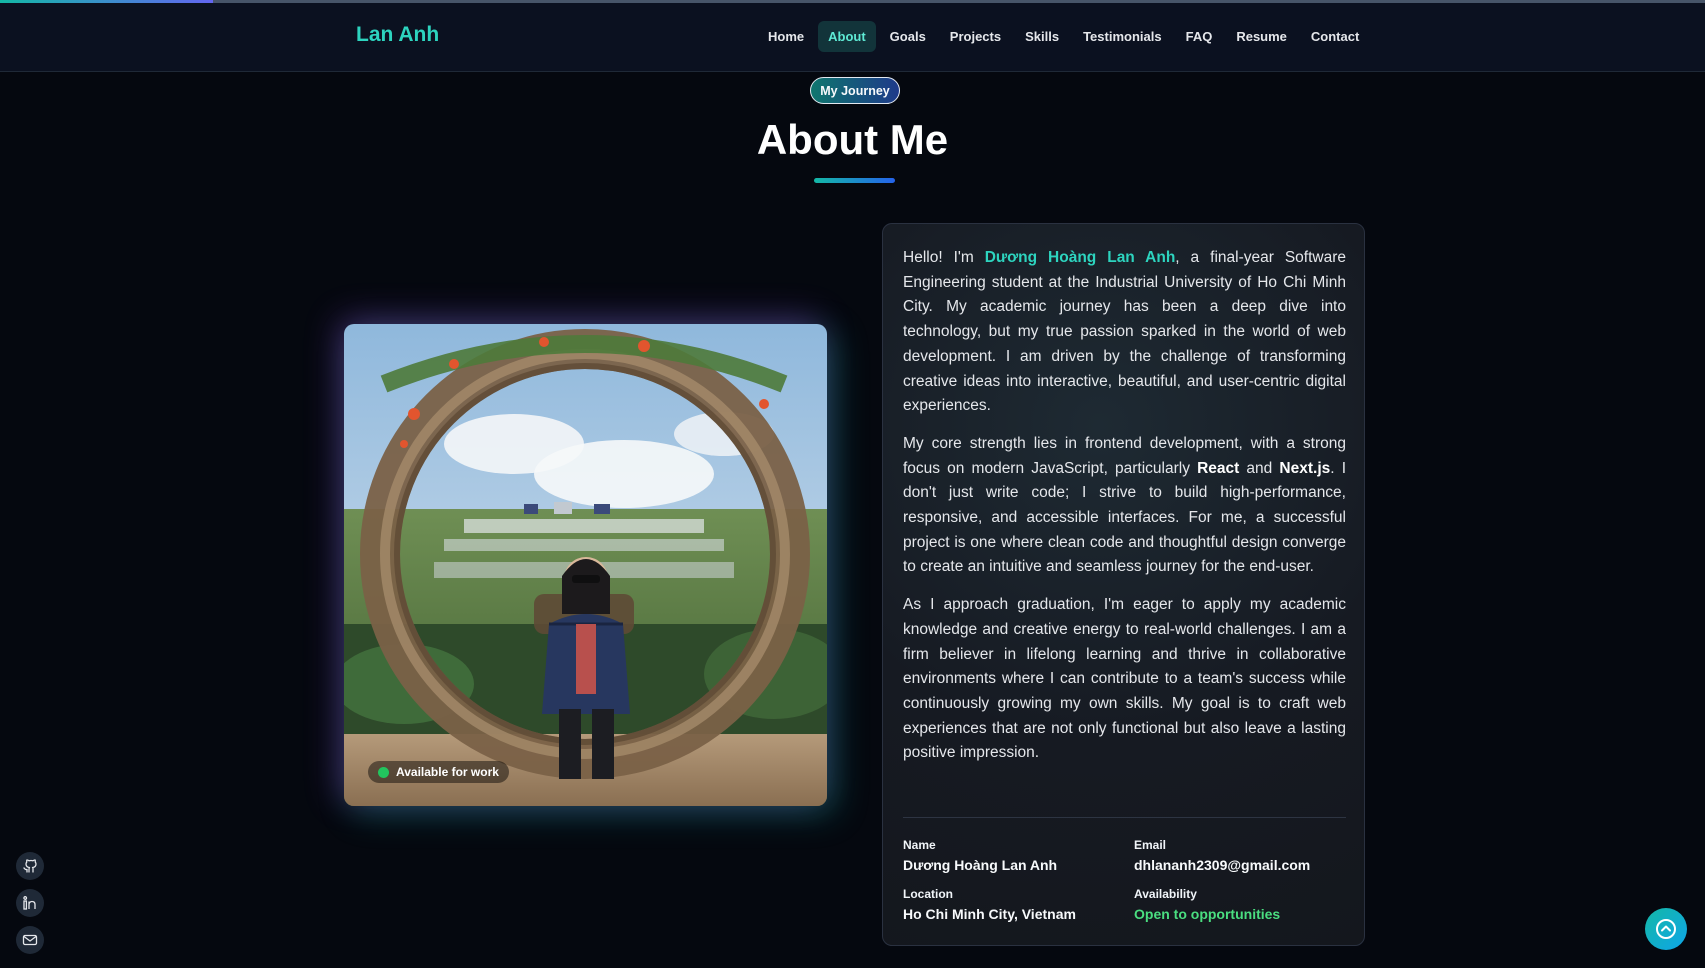 The height and width of the screenshot is (968, 1705). Describe the element at coordinates (1240, 865) in the screenshot. I see `info-email-value: dhlananh2309@gmail.com` at that location.